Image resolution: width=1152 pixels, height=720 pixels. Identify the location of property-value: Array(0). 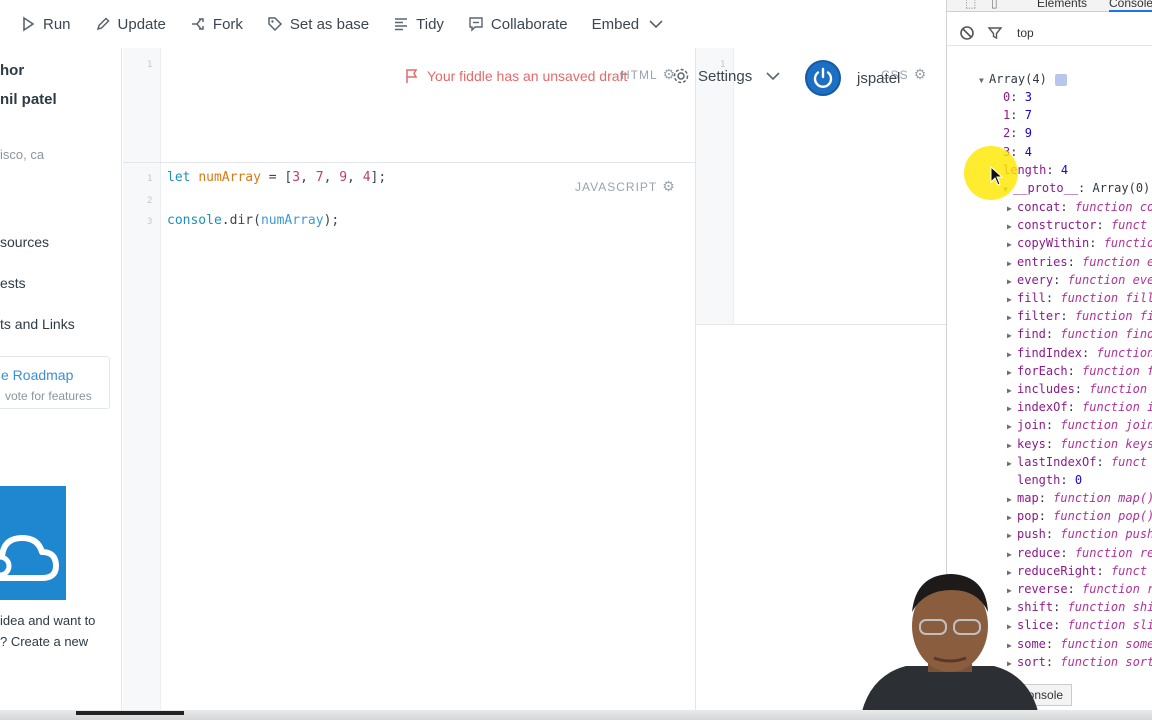
(1121, 188).